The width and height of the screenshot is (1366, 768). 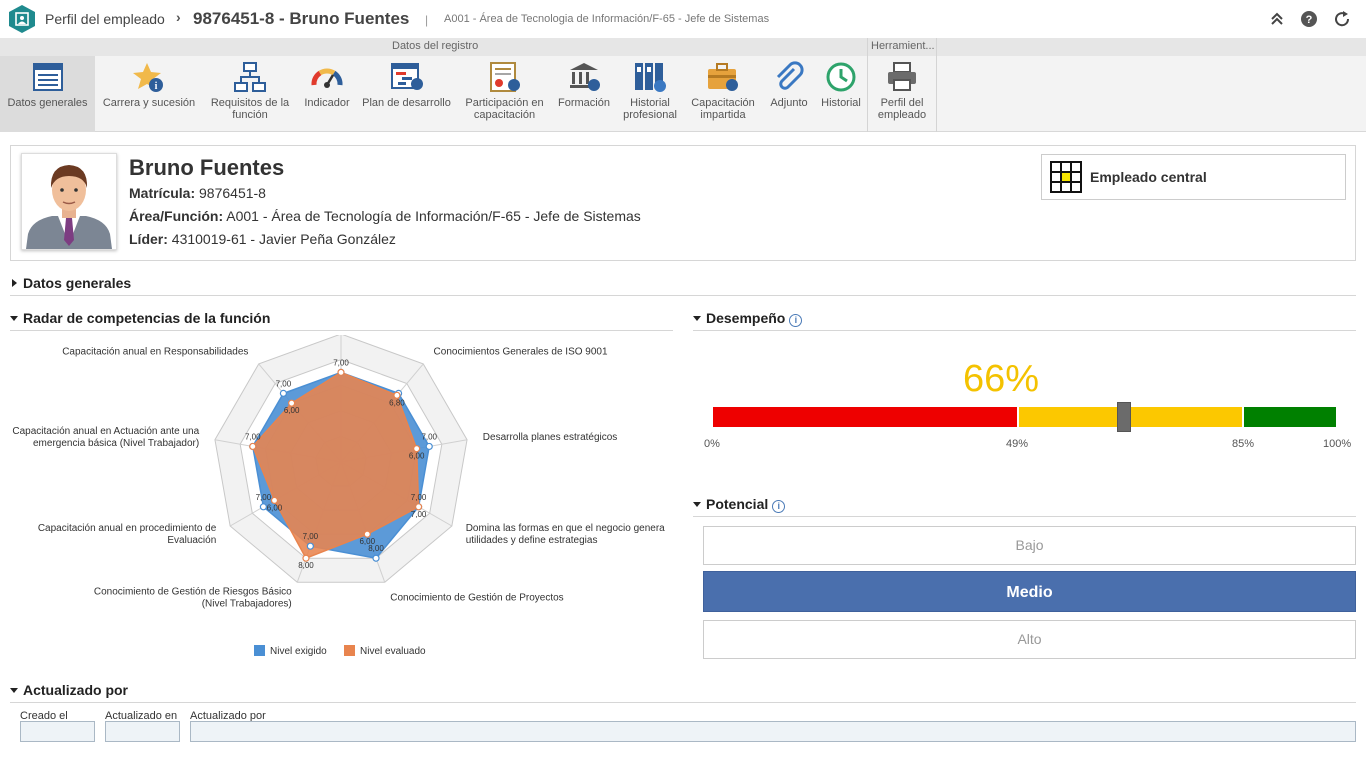 I want to click on paperclip-icon, so click(x=790, y=75).